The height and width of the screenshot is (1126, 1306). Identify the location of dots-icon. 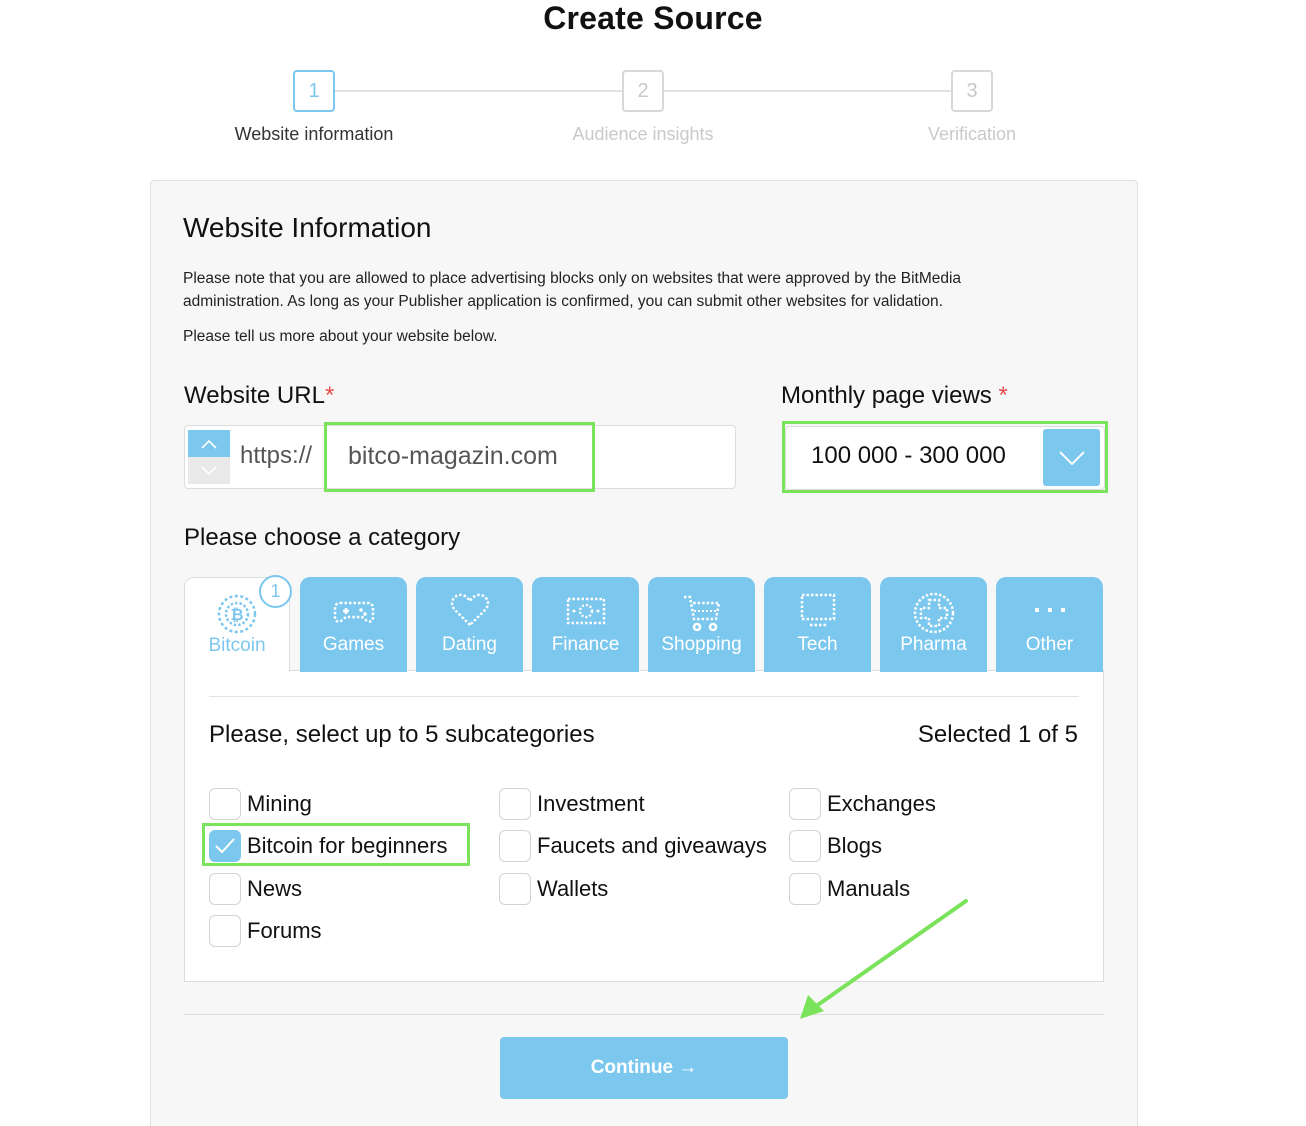
(1049, 610).